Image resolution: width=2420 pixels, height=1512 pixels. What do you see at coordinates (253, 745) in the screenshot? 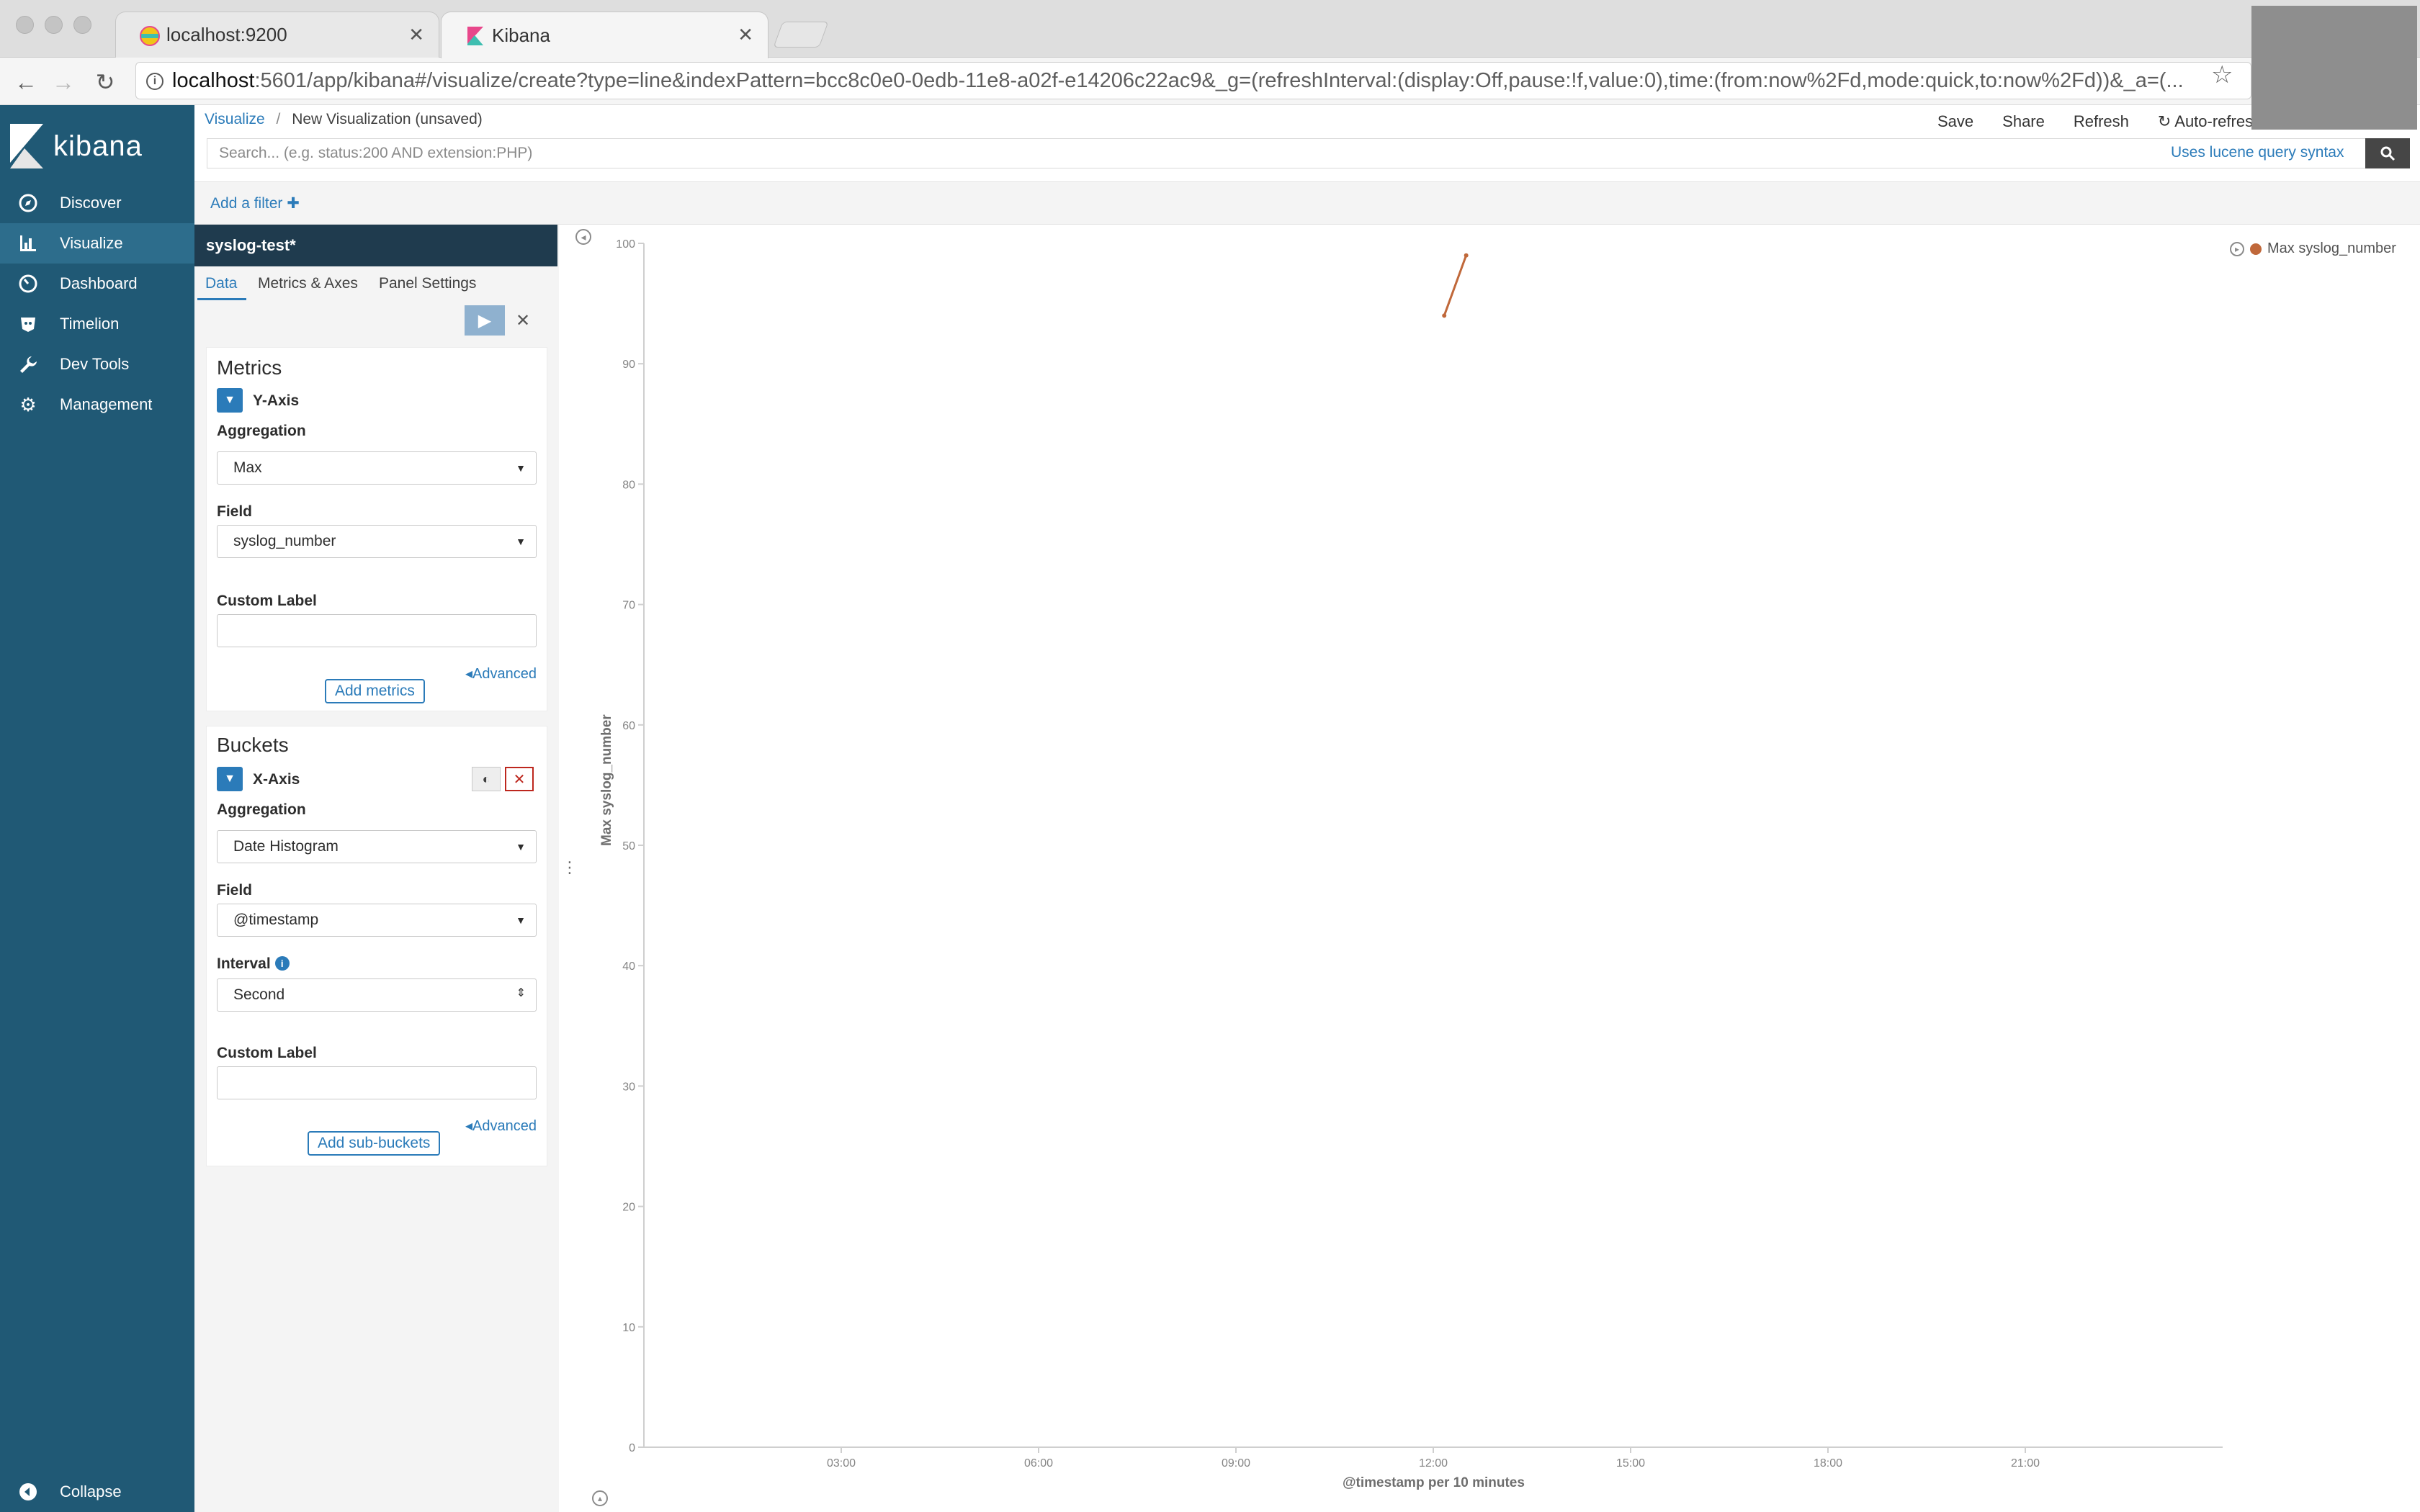
I see `buckets-title: Buckets` at bounding box center [253, 745].